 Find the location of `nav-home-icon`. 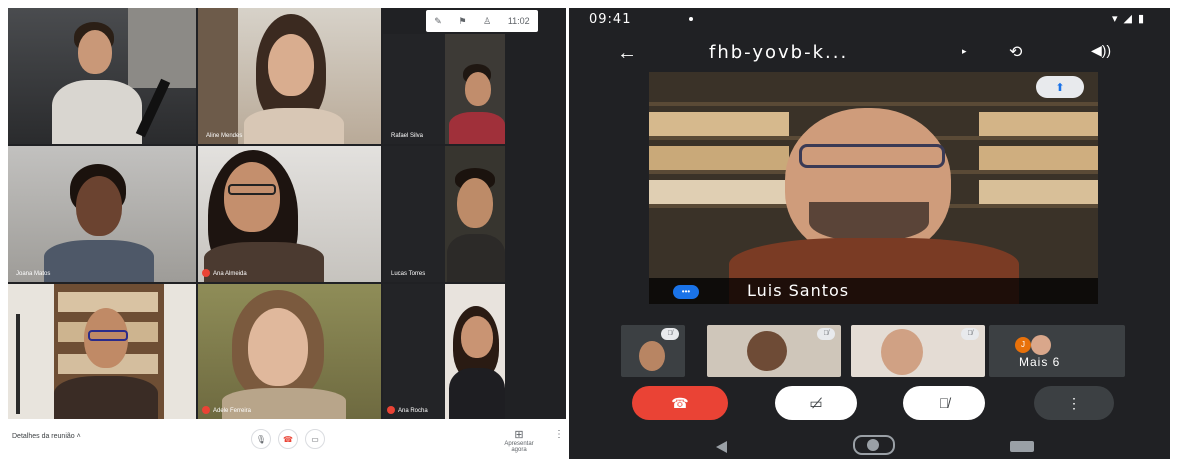

nav-home-icon is located at coordinates (874, 445).